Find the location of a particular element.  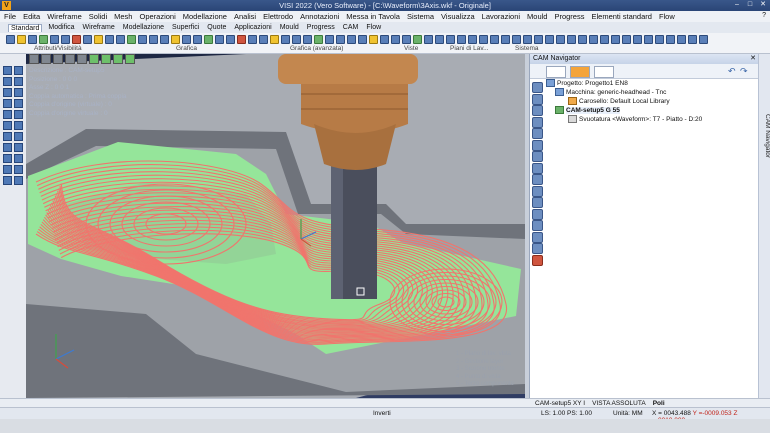

menu-flow: Flow is located at coordinates (667, 16).